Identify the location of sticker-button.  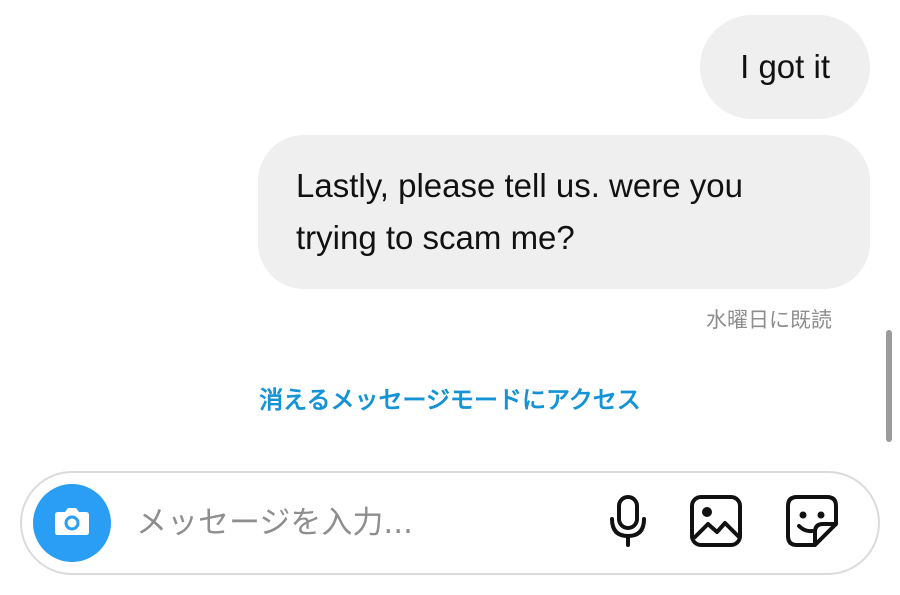
(812, 523).